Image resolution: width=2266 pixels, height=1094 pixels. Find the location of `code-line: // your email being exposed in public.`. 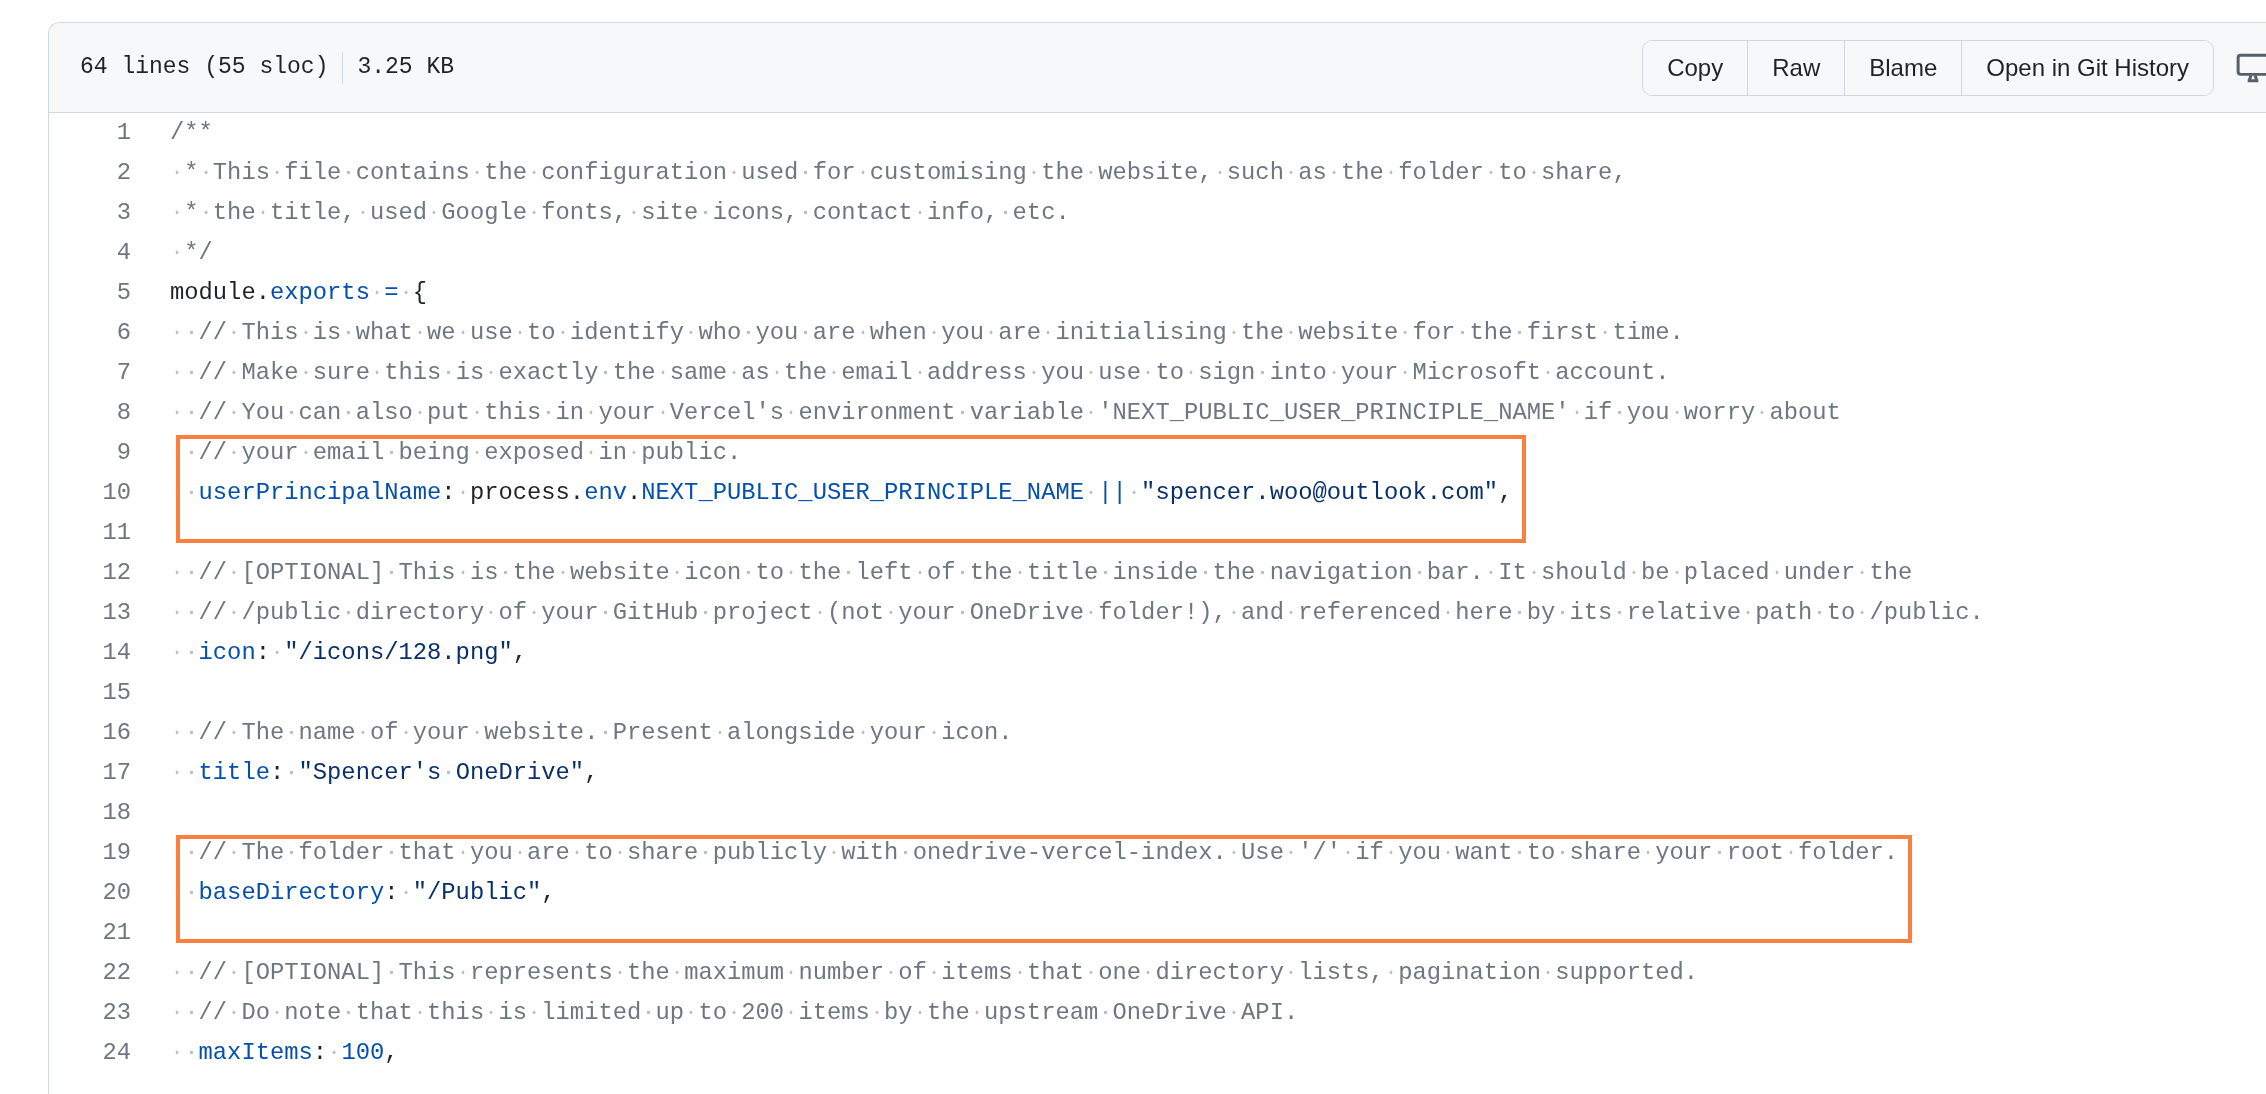

code-line: // your email being exposed in public. is located at coordinates (456, 453).